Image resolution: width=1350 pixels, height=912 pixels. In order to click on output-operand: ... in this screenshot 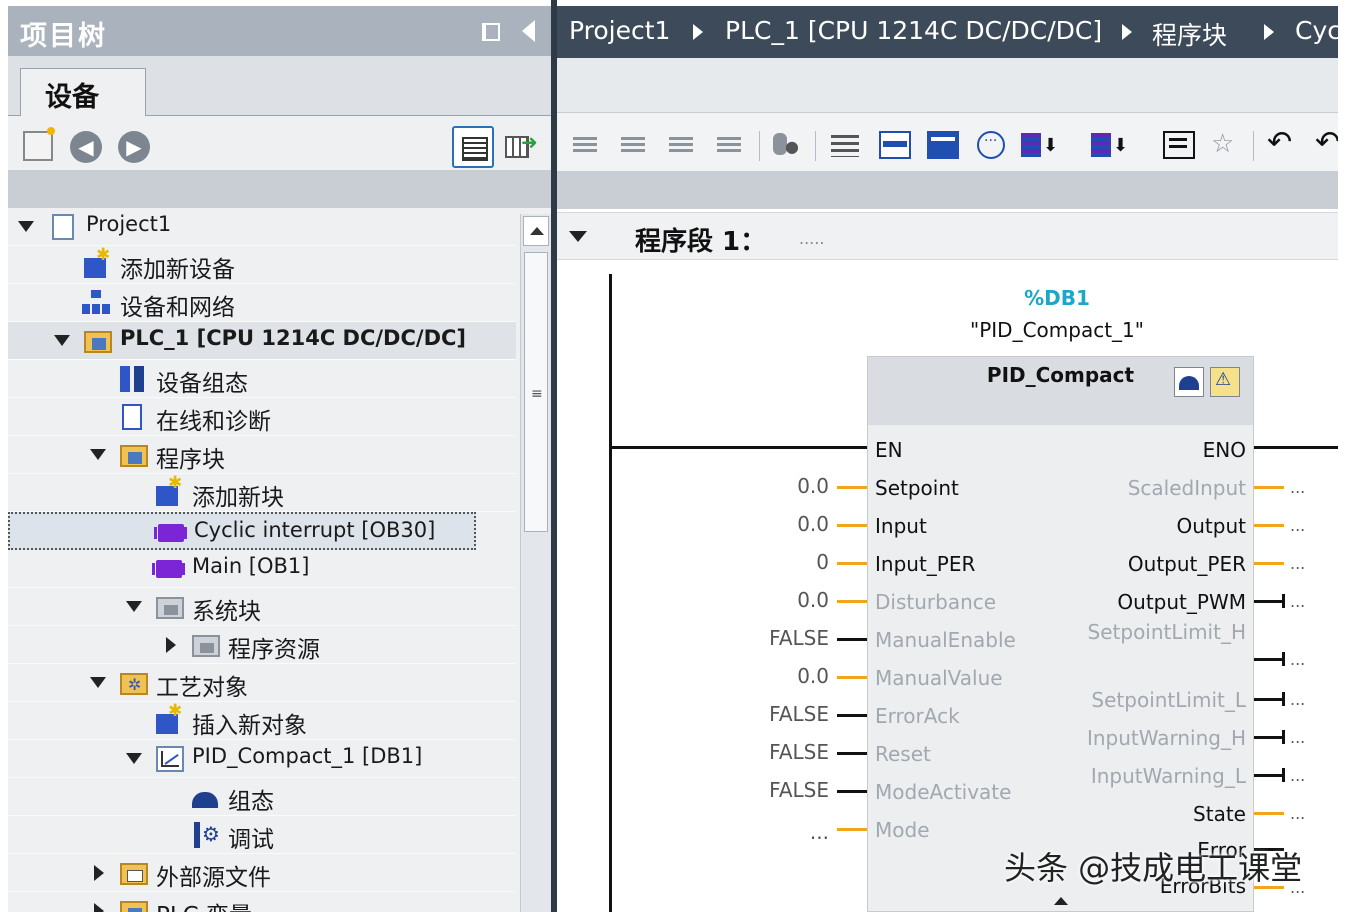, I will do `click(1297, 525)`.